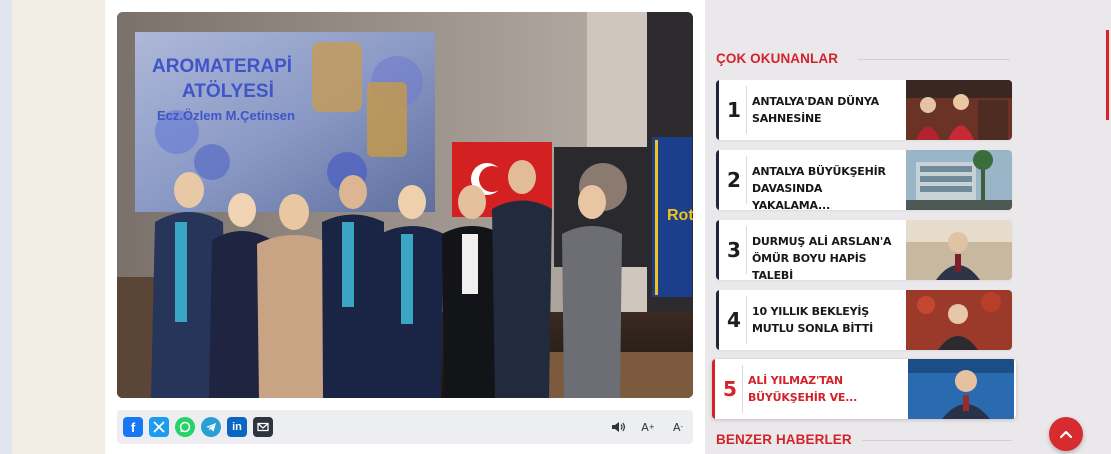  Describe the element at coordinates (645, 427) in the screenshot. I see `font-increase-label: A` at that location.